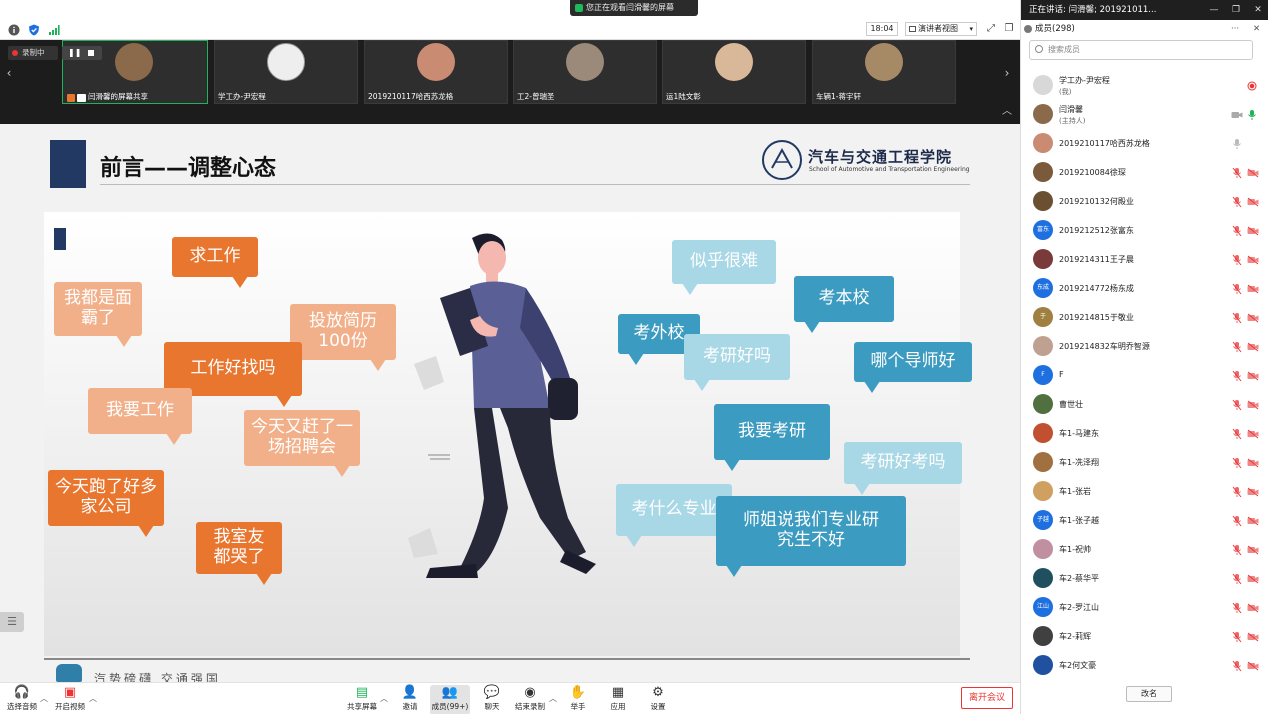 This screenshot has height=714, width=1268. What do you see at coordinates (658, 699) in the screenshot?
I see `settings-button: ⚙ 设置` at bounding box center [658, 699].